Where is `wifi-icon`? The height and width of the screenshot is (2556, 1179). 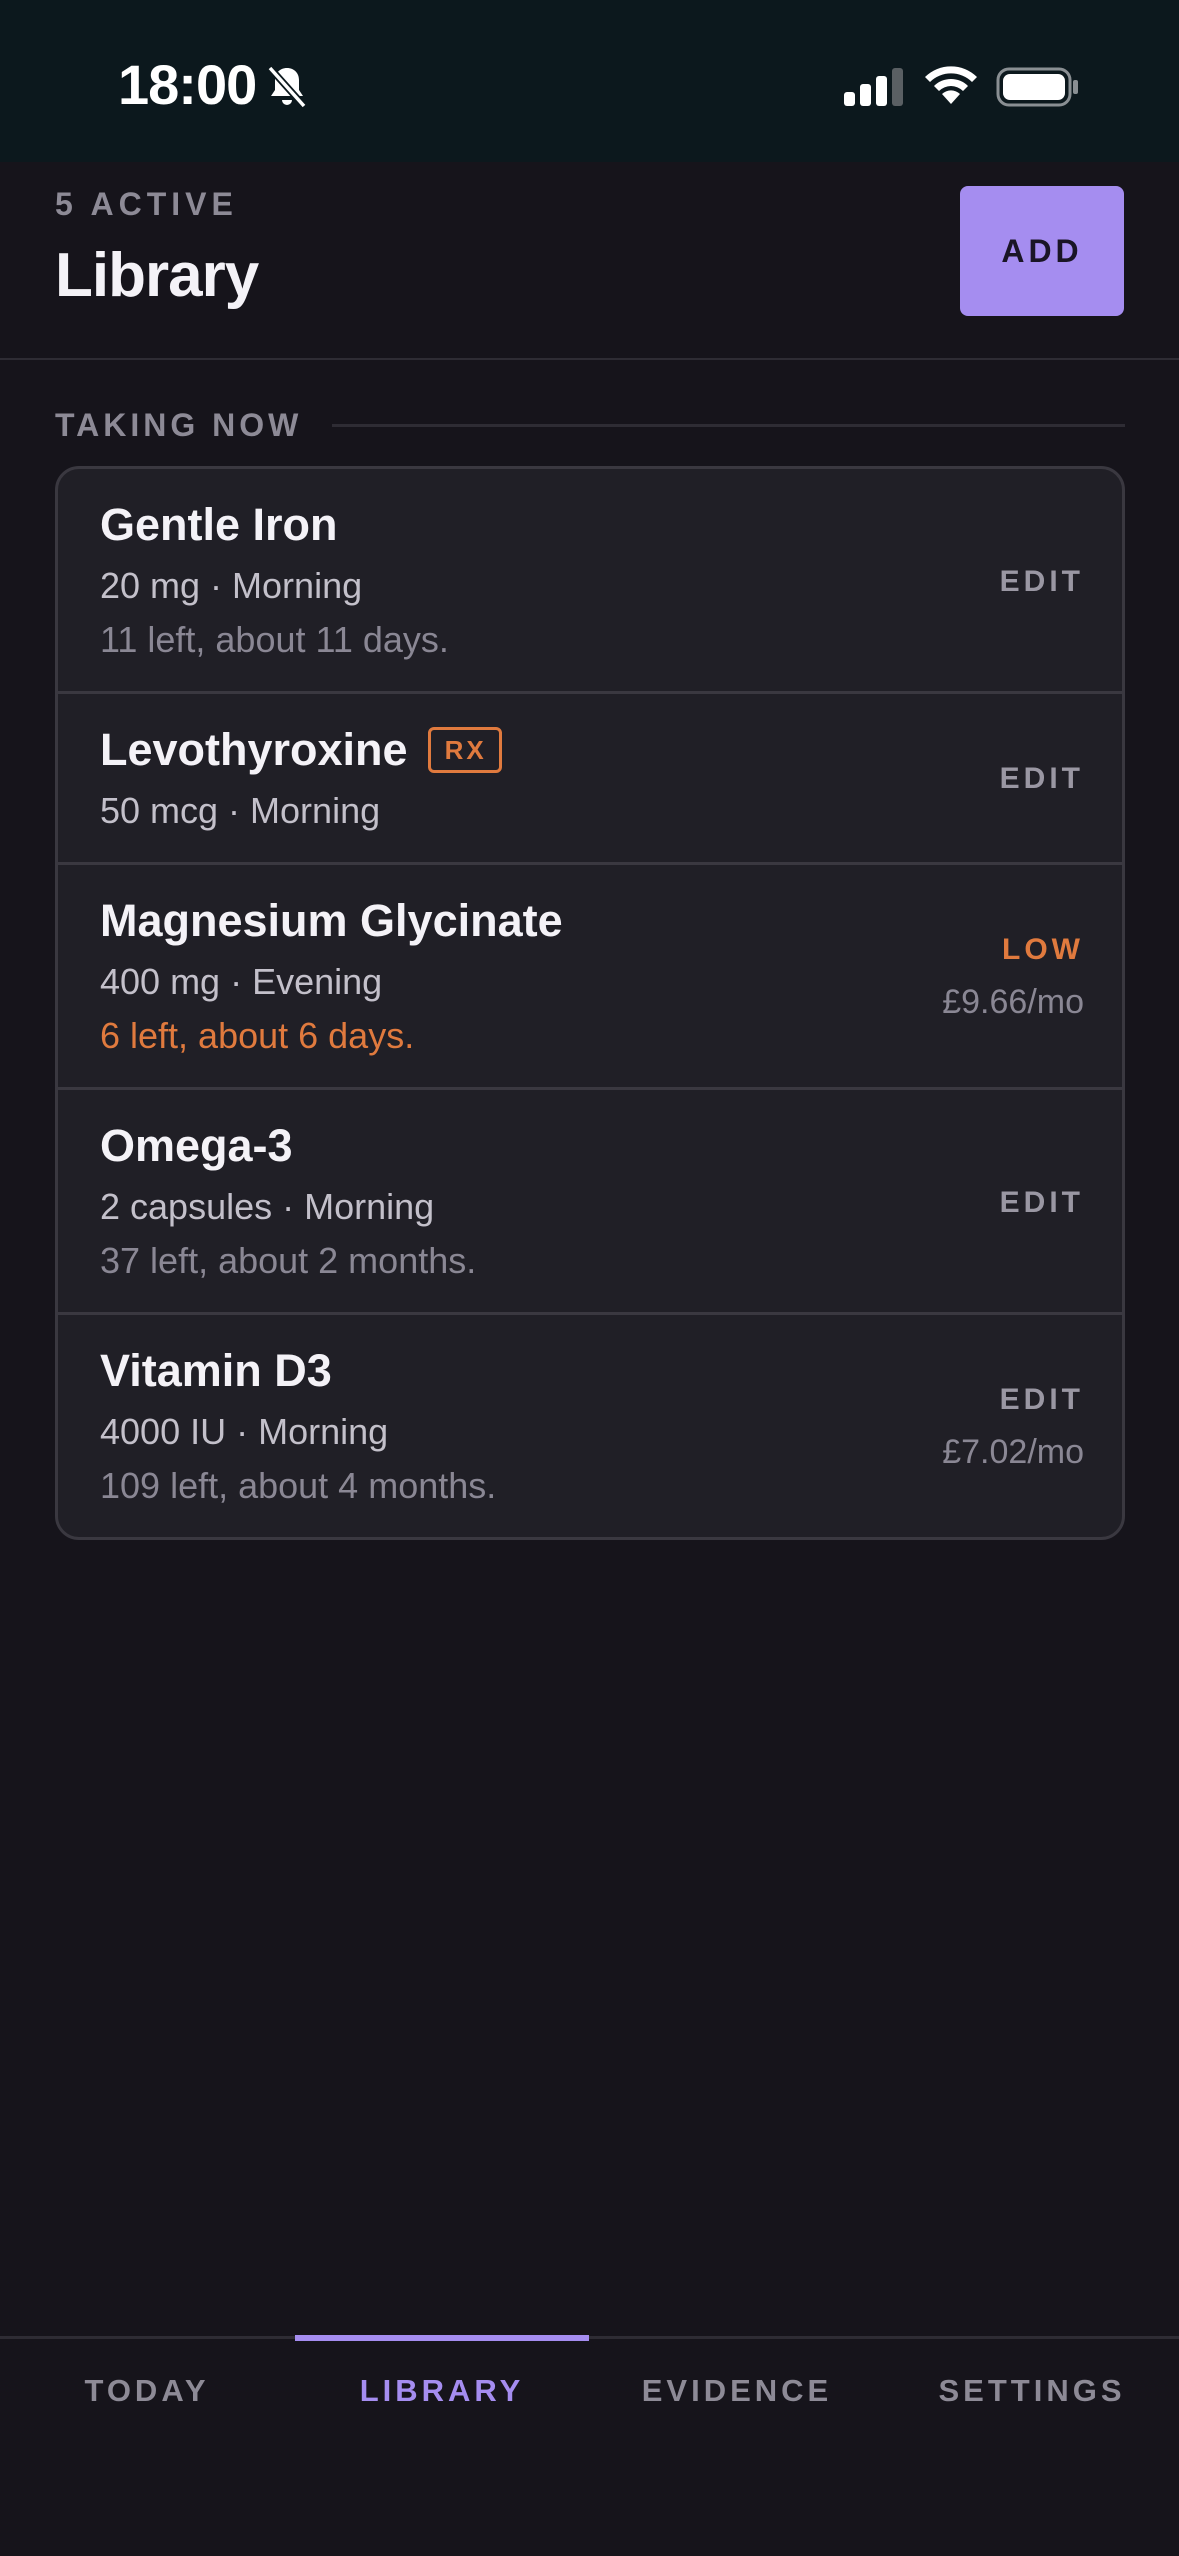 wifi-icon is located at coordinates (951, 85).